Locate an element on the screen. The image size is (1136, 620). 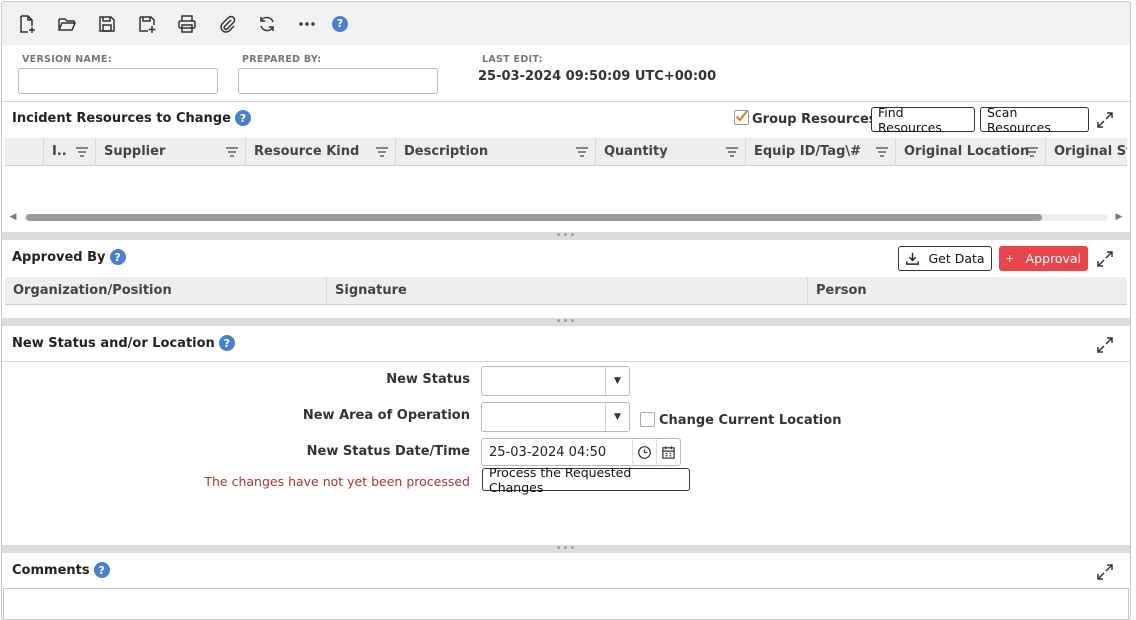
date-input: 25-03-2024 04:50 is located at coordinates (581, 452).